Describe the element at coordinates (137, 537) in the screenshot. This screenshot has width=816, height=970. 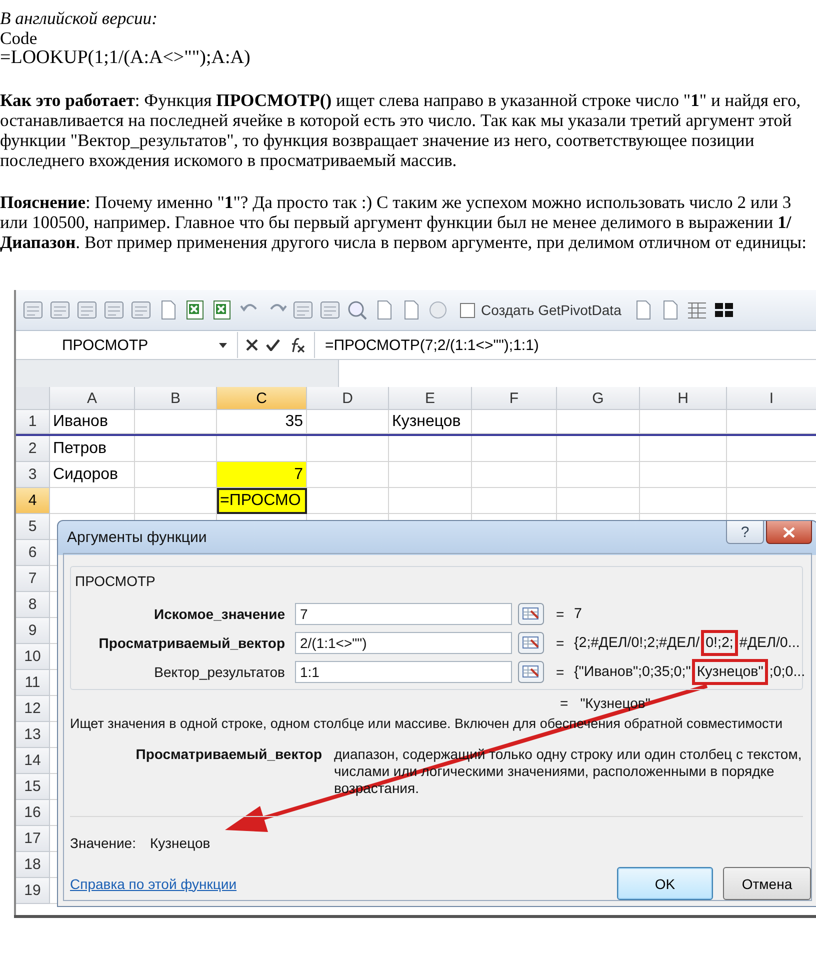
I see `dialog-title: Аргументы функции` at that location.